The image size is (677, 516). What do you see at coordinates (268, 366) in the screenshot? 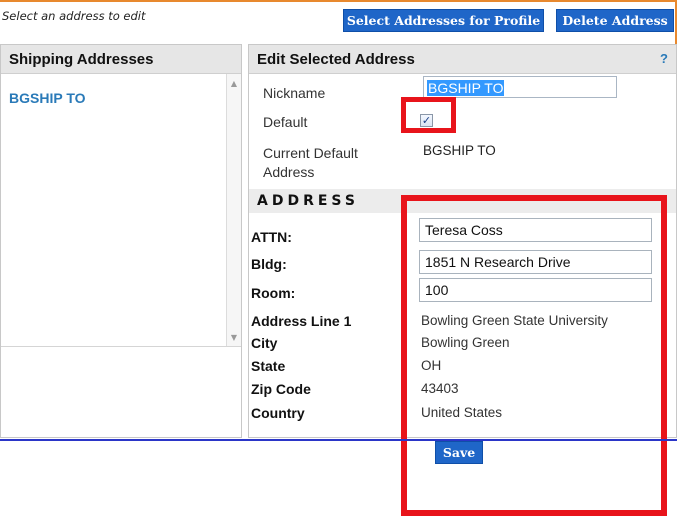
I see `state-label: State` at bounding box center [268, 366].